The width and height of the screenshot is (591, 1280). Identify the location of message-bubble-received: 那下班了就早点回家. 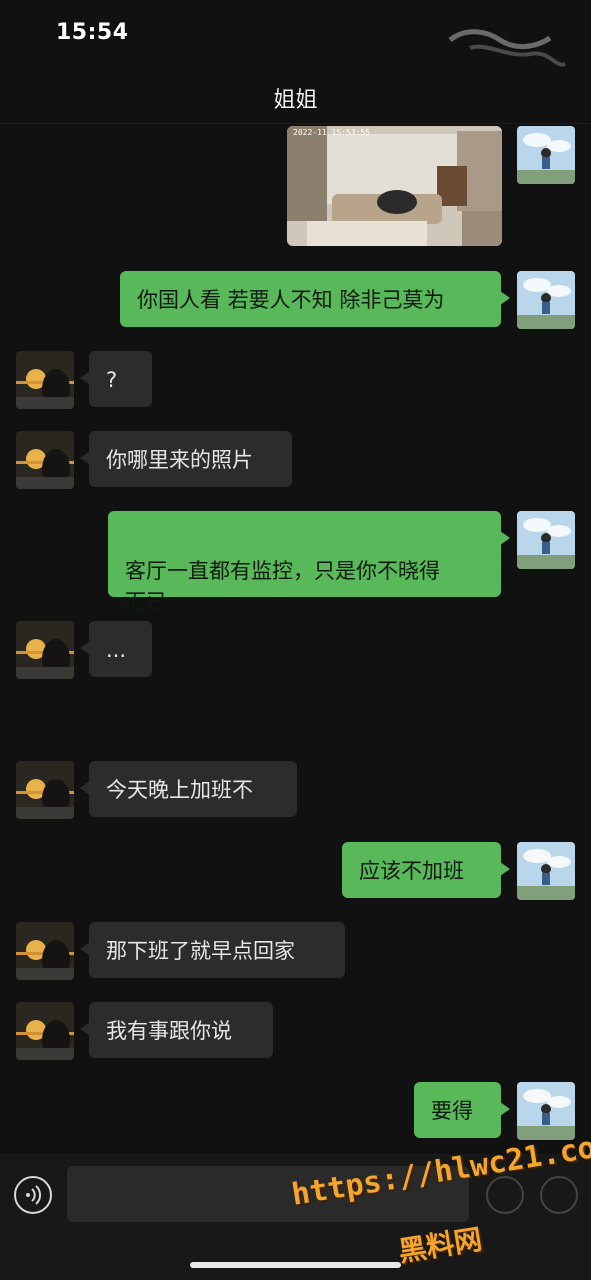
(212, 950).